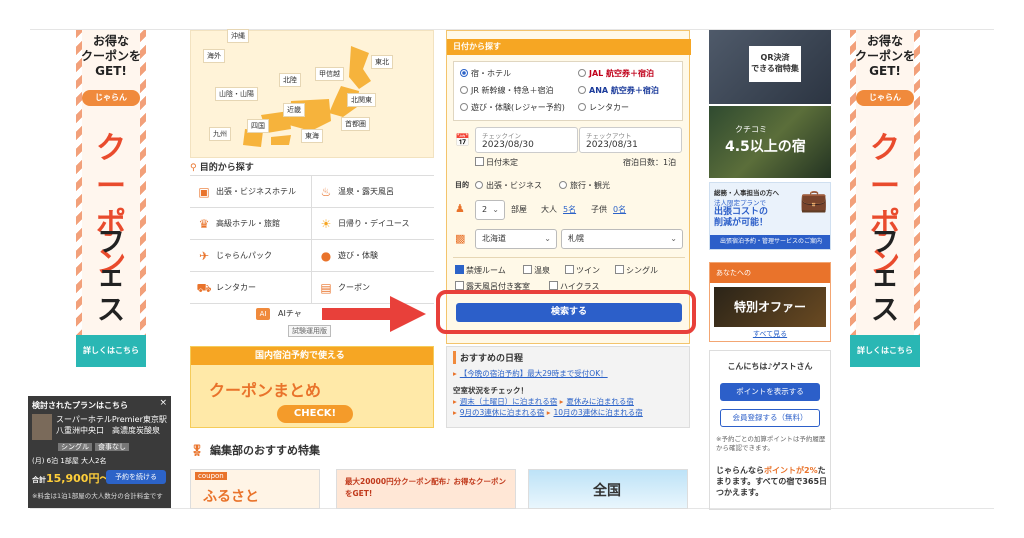 The width and height of the screenshot is (1024, 538). I want to click on recommend-avail: 空室状況をチェック！, so click(490, 390).